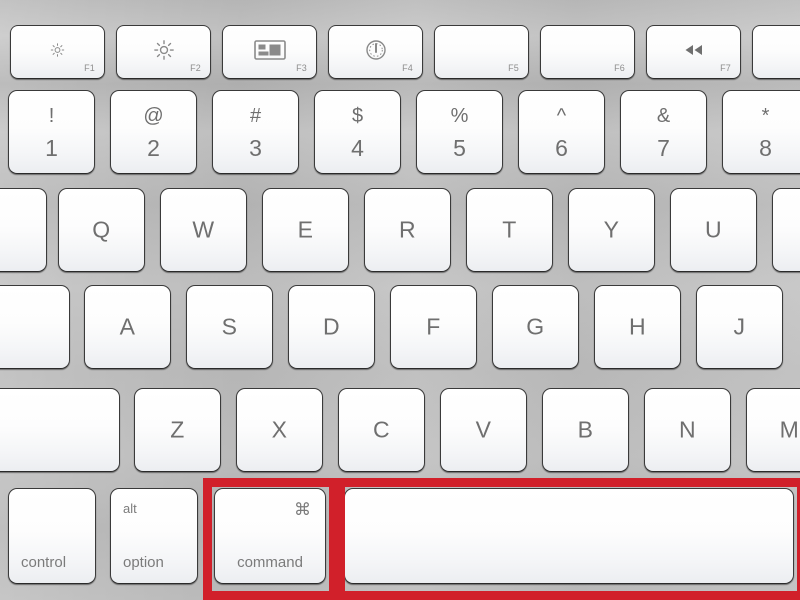 This screenshot has height=600, width=800. Describe the element at coordinates (51, 132) in the screenshot. I see `key-1: ! 1` at that location.